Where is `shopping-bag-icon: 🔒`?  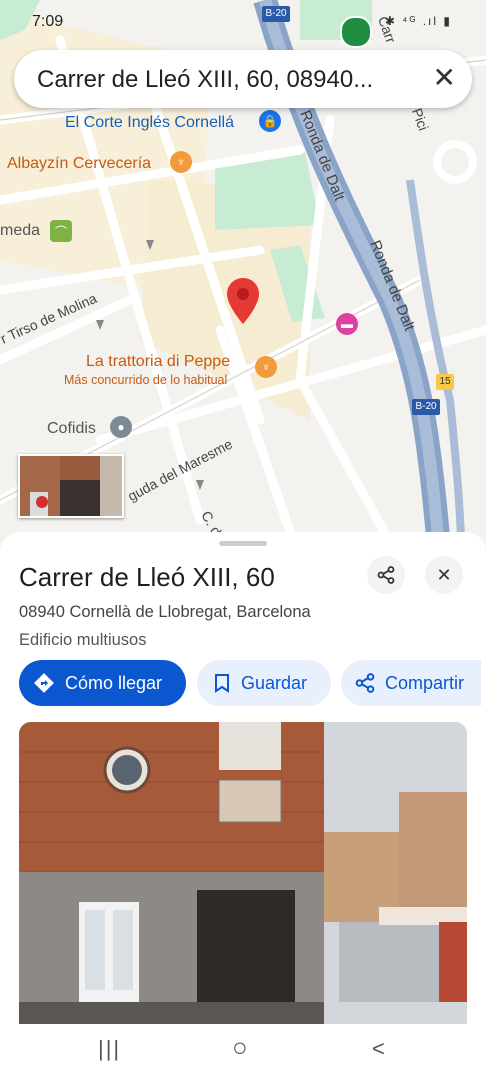 shopping-bag-icon: 🔒 is located at coordinates (270, 121).